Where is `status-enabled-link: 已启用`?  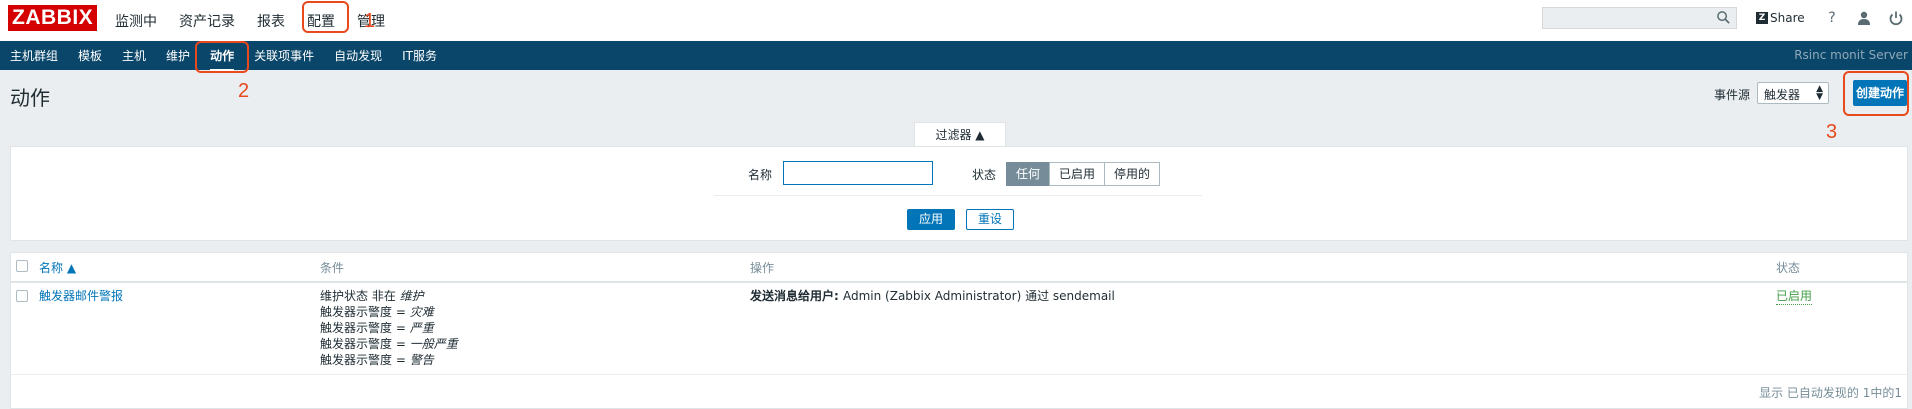 status-enabled-link: 已启用 is located at coordinates (1794, 296).